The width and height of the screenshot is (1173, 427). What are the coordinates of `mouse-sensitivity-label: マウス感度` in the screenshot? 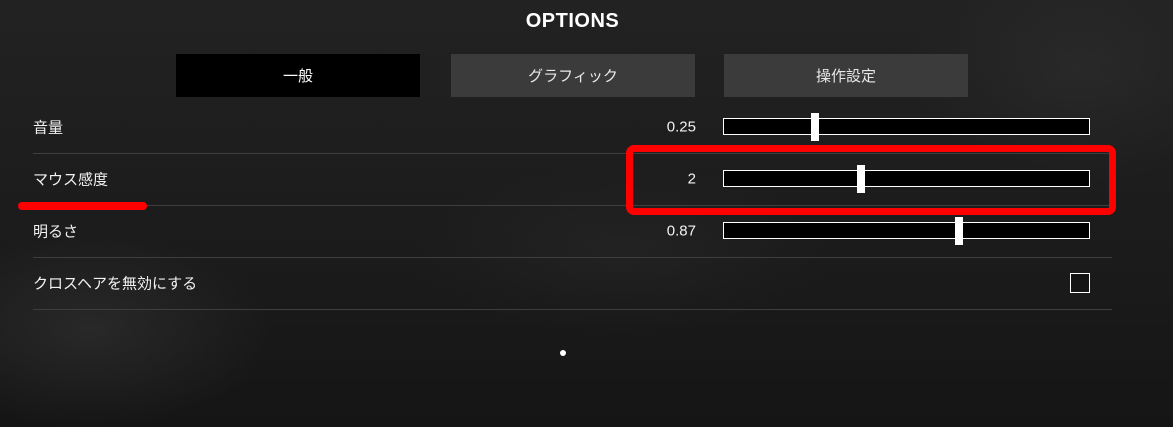 It's located at (71, 179).